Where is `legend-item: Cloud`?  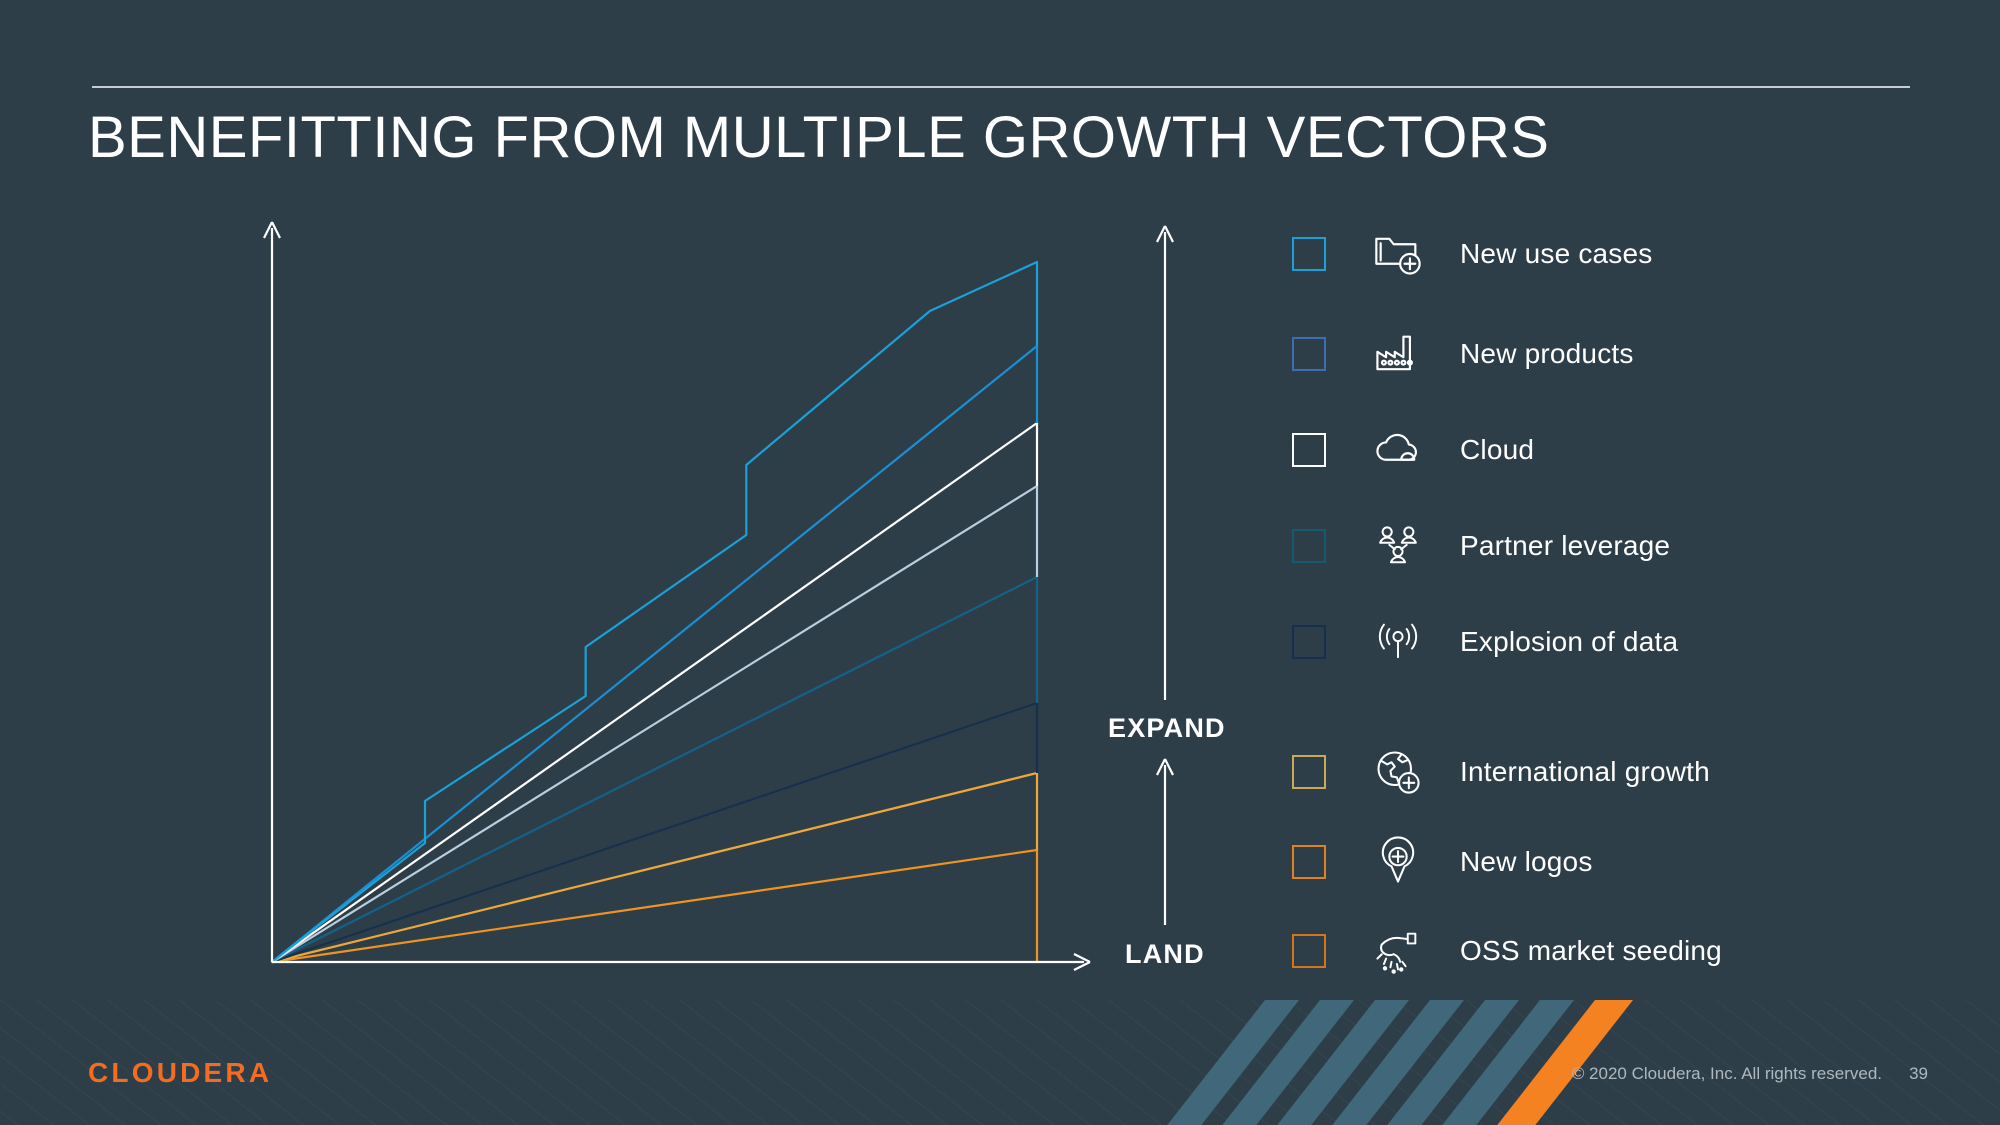
legend-item: Cloud is located at coordinates (1592, 450).